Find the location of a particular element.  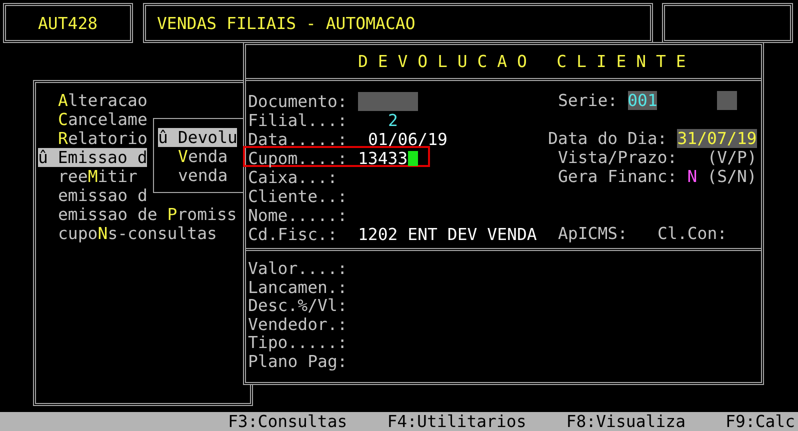

field-label: Cd.Fisc.: is located at coordinates (293, 233).